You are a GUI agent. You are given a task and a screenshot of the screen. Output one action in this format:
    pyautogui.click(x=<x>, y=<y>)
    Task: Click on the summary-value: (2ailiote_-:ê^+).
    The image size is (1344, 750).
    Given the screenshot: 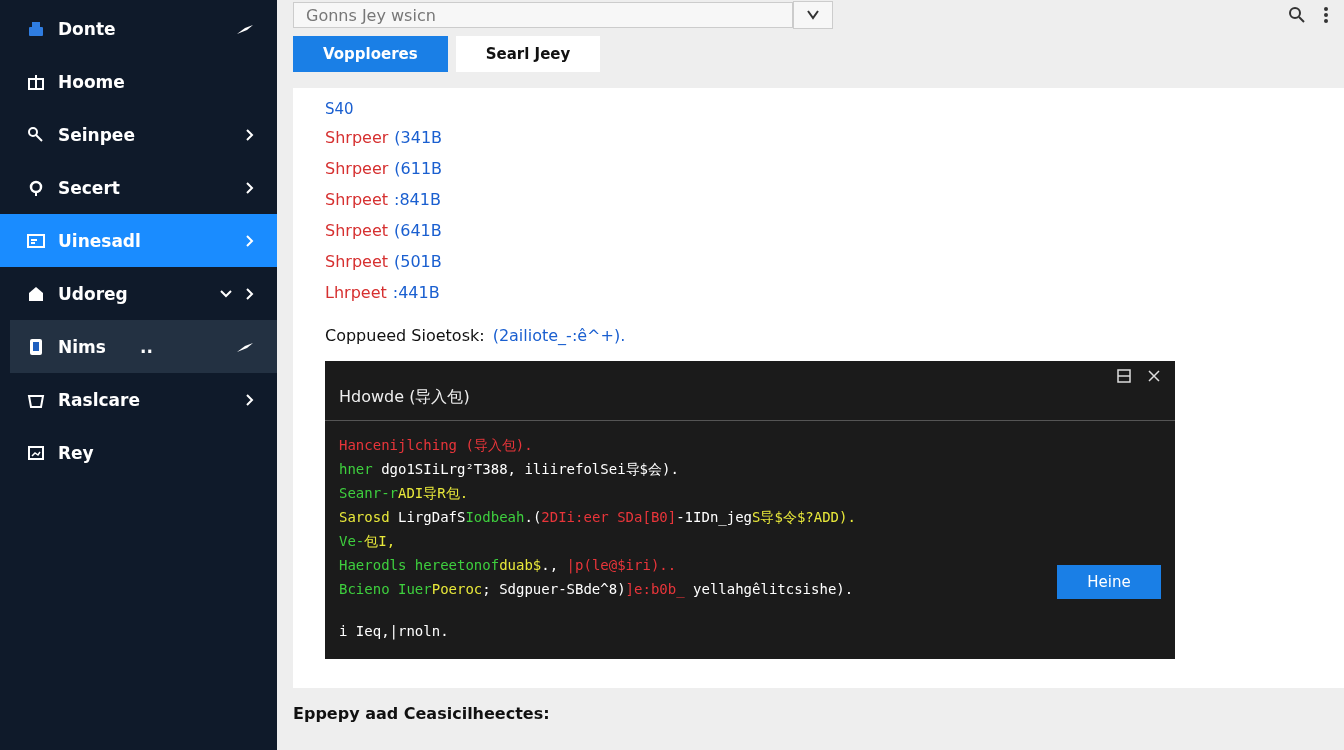 What is the action you would take?
    pyautogui.click(x=559, y=335)
    